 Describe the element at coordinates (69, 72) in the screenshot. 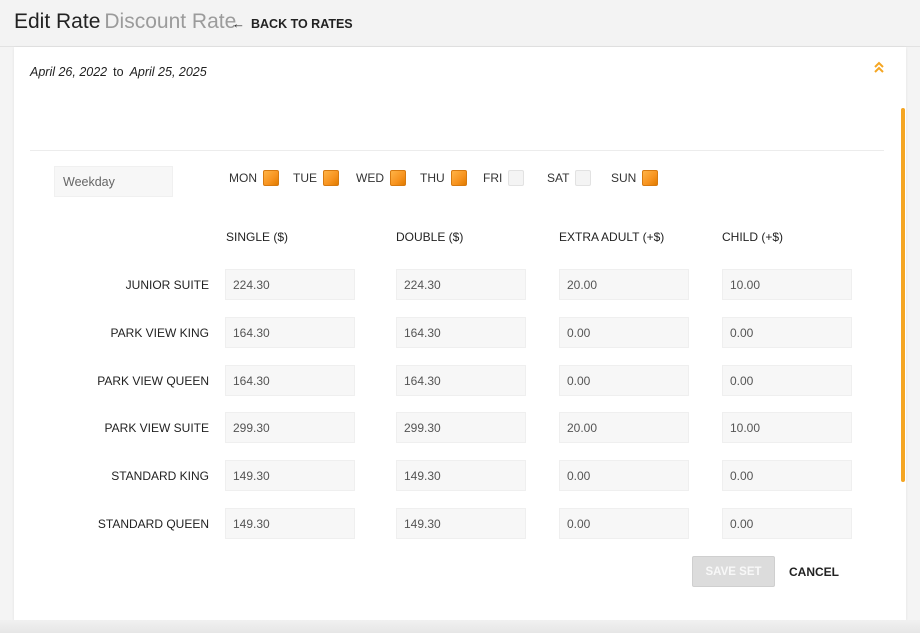

I see `date-start: April 26, 2022` at that location.